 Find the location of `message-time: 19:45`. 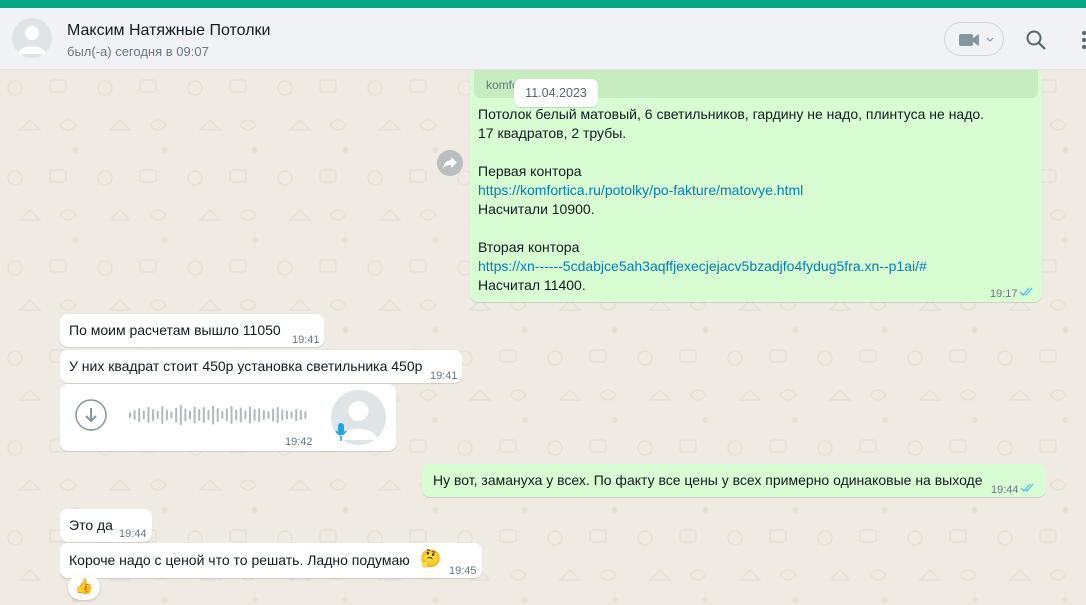

message-time: 19:45 is located at coordinates (463, 571).